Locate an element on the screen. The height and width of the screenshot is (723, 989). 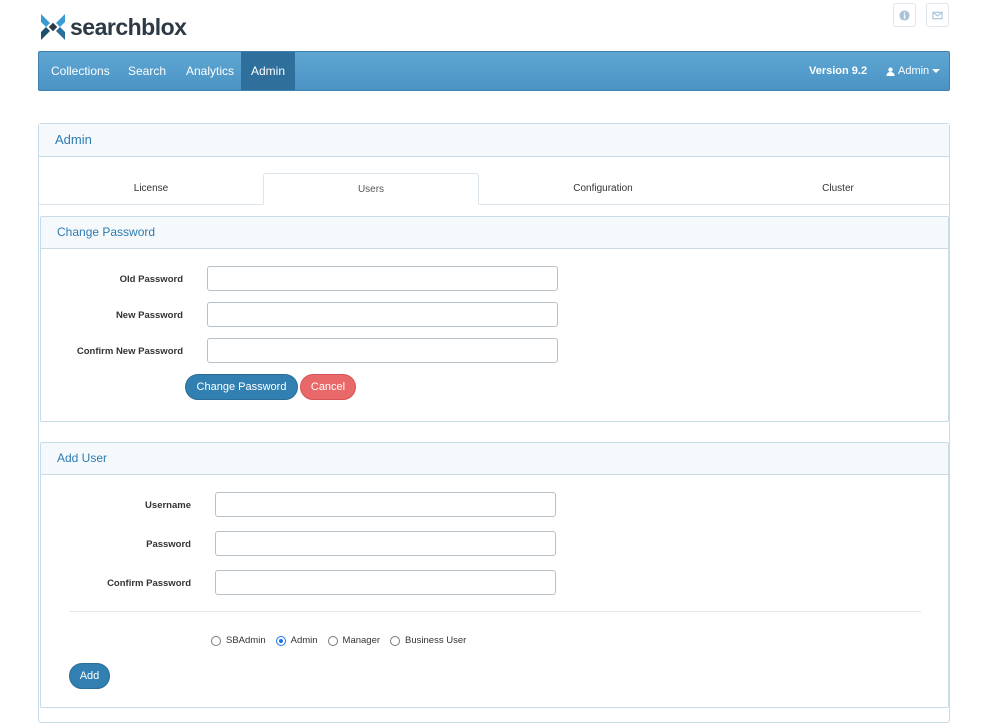
confirm-new-password-input is located at coordinates (382, 350).